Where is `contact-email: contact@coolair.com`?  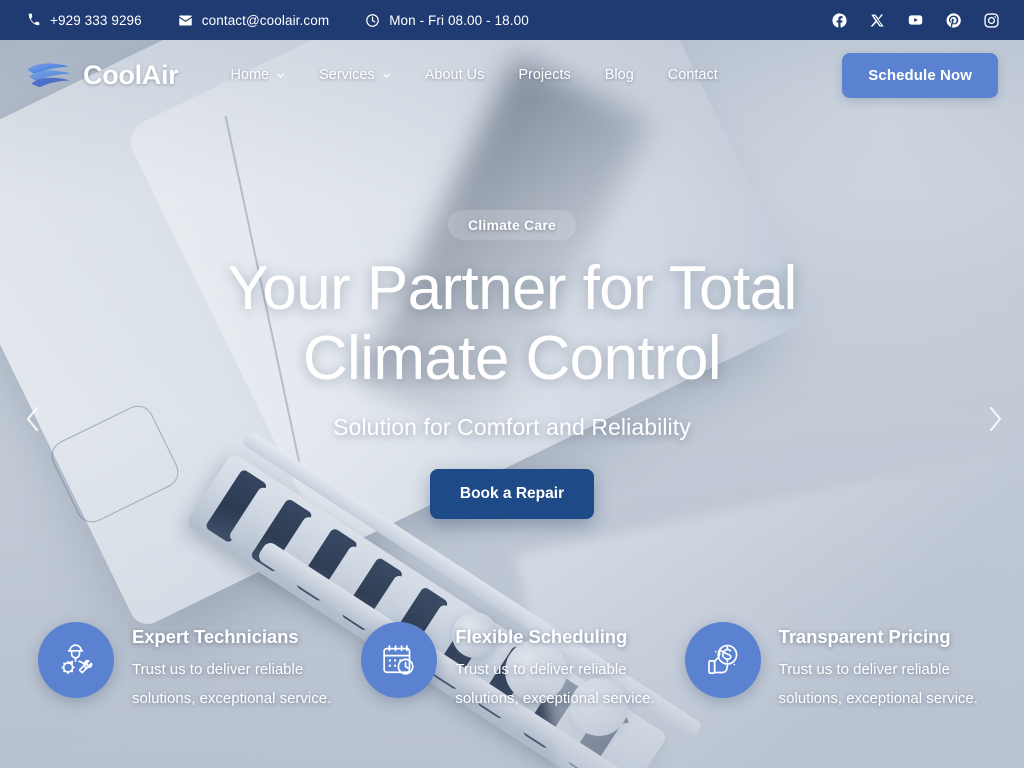 contact-email: contact@coolair.com is located at coordinates (253, 20).